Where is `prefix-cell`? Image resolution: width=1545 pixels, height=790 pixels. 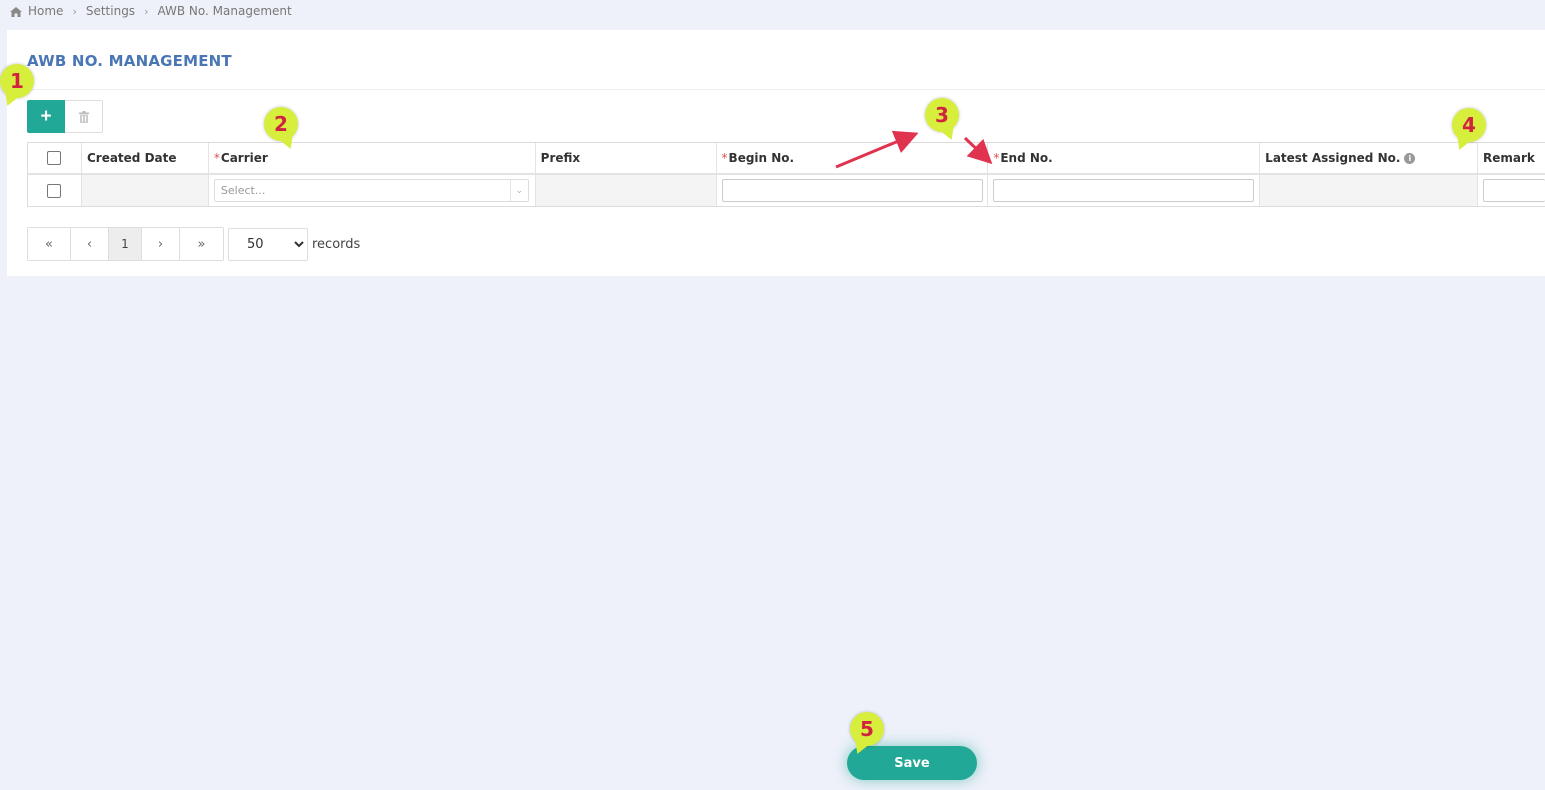 prefix-cell is located at coordinates (626, 190).